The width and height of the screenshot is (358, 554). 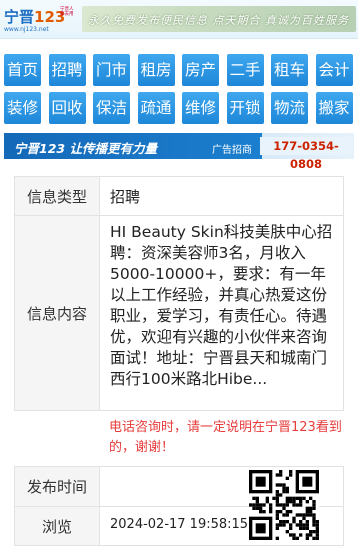 What do you see at coordinates (67, 70) in the screenshot?
I see `nav-row1-item-1: 招聘` at bounding box center [67, 70].